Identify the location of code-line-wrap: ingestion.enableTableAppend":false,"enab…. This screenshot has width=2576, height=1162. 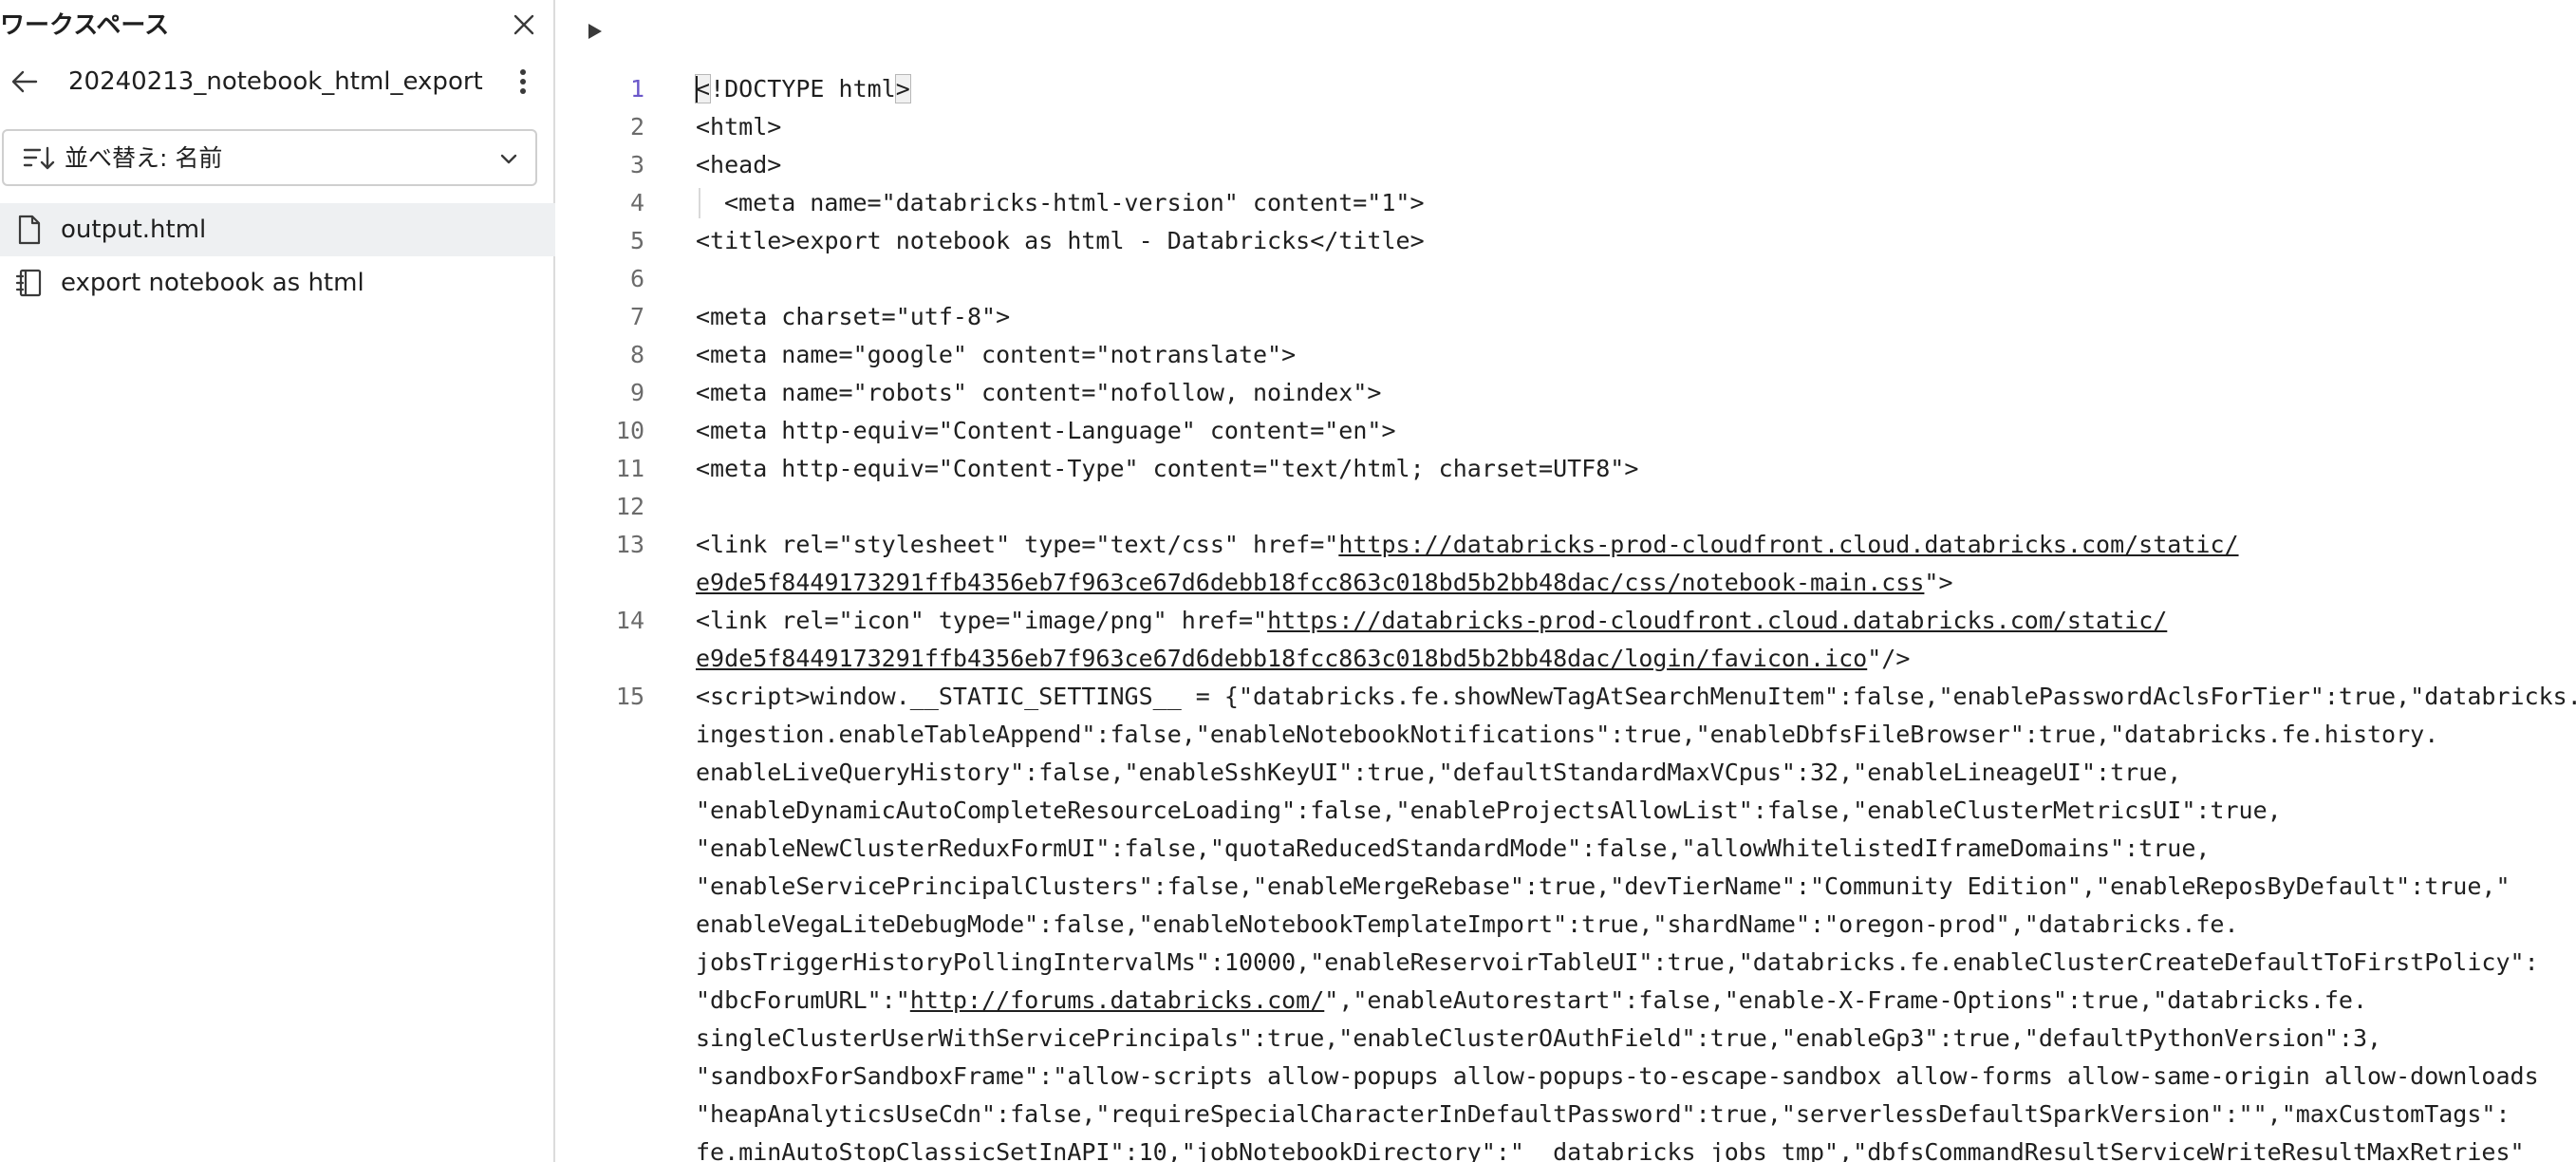
(1566, 735).